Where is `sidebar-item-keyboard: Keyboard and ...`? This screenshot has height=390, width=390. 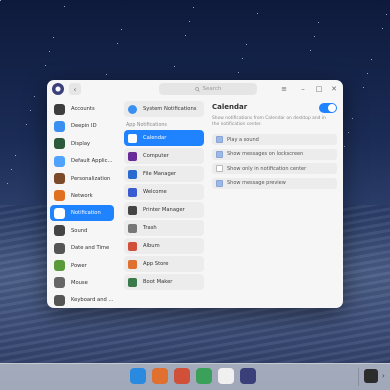 sidebar-item-keyboard: Keyboard and ... is located at coordinates (82, 300).